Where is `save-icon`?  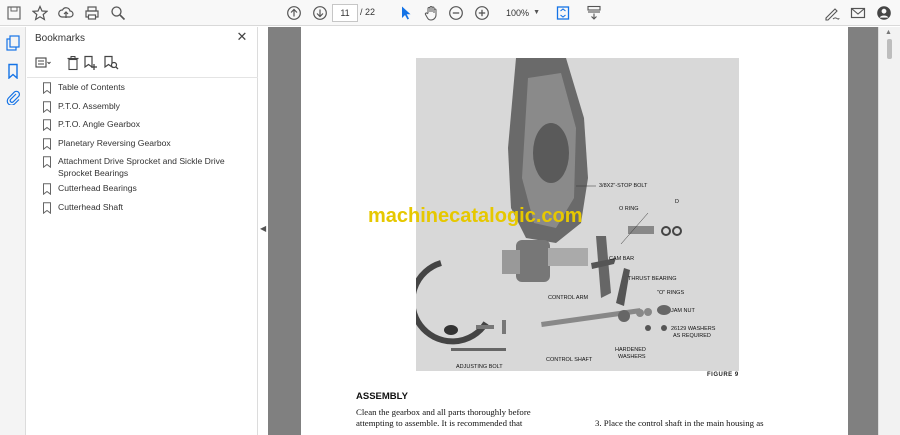 save-icon is located at coordinates (14, 13).